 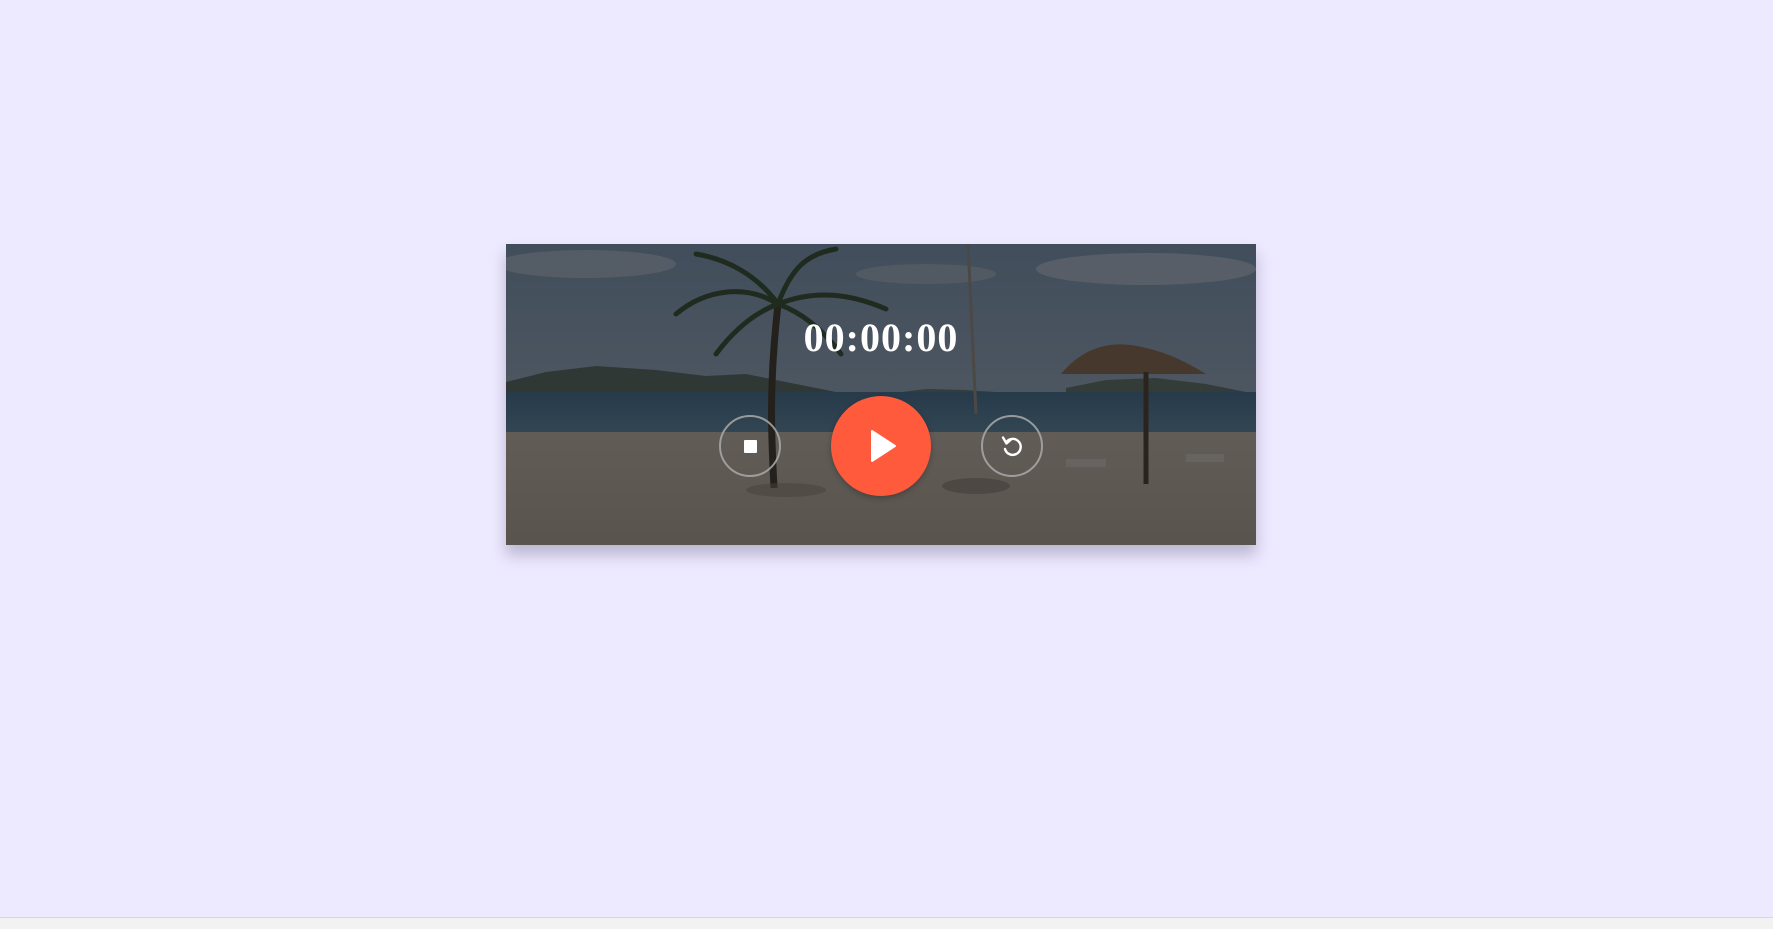 What do you see at coordinates (886, 923) in the screenshot?
I see `browser-bottom-edge` at bounding box center [886, 923].